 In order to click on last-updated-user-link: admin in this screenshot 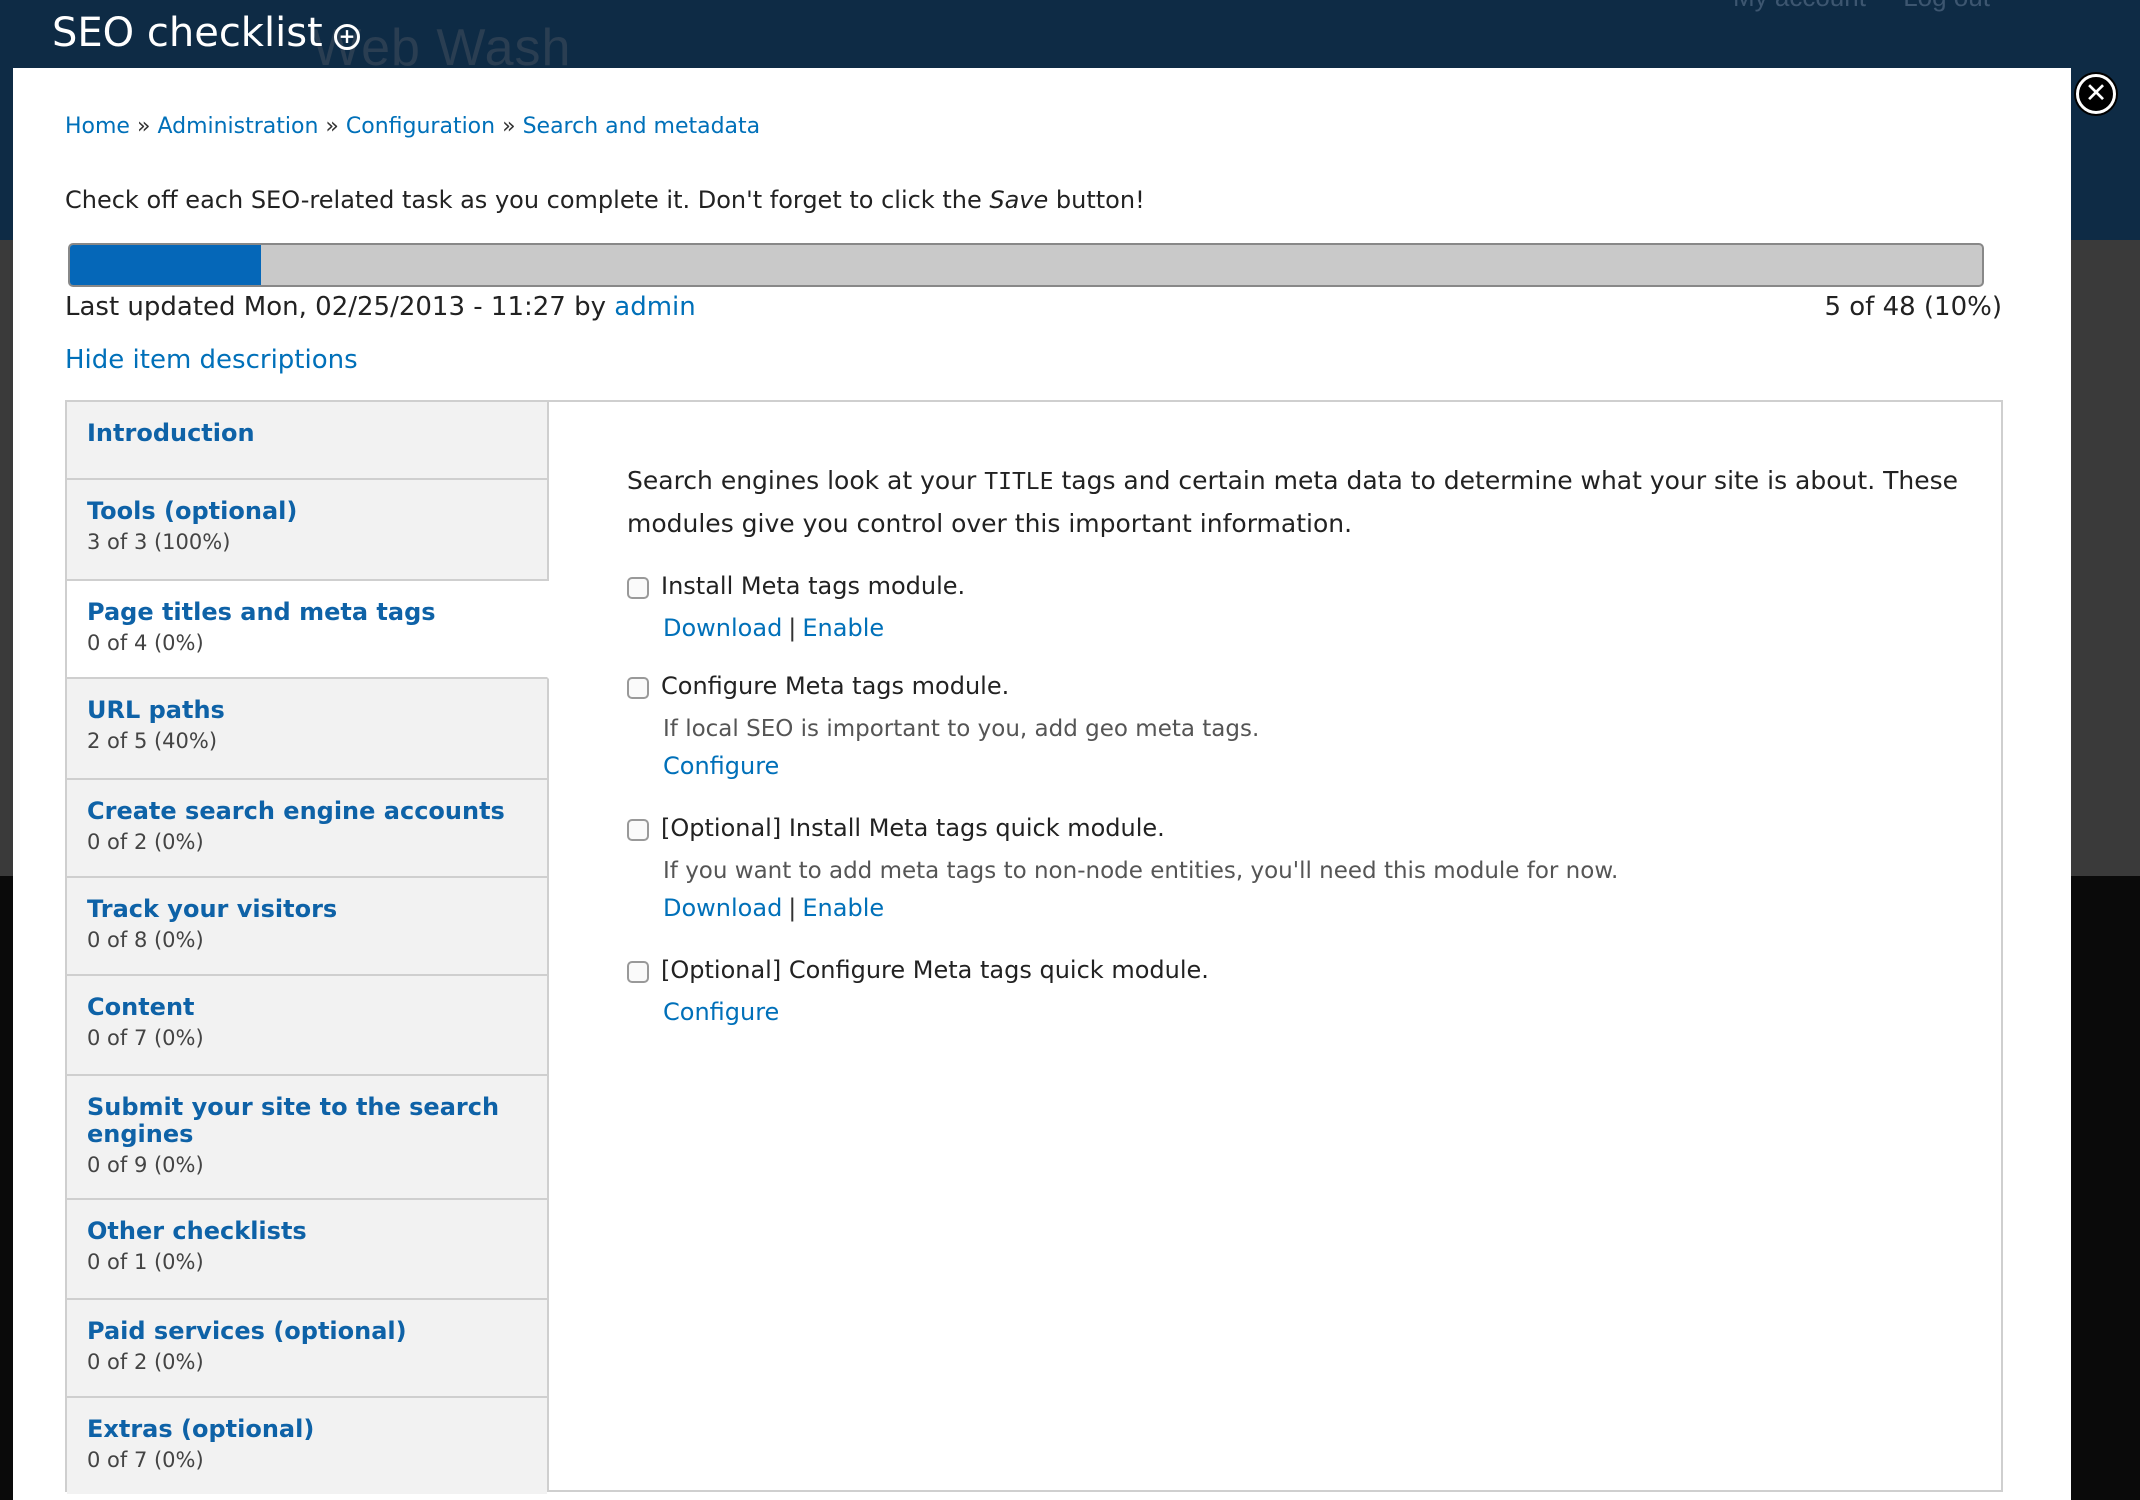, I will do `click(654, 307)`.